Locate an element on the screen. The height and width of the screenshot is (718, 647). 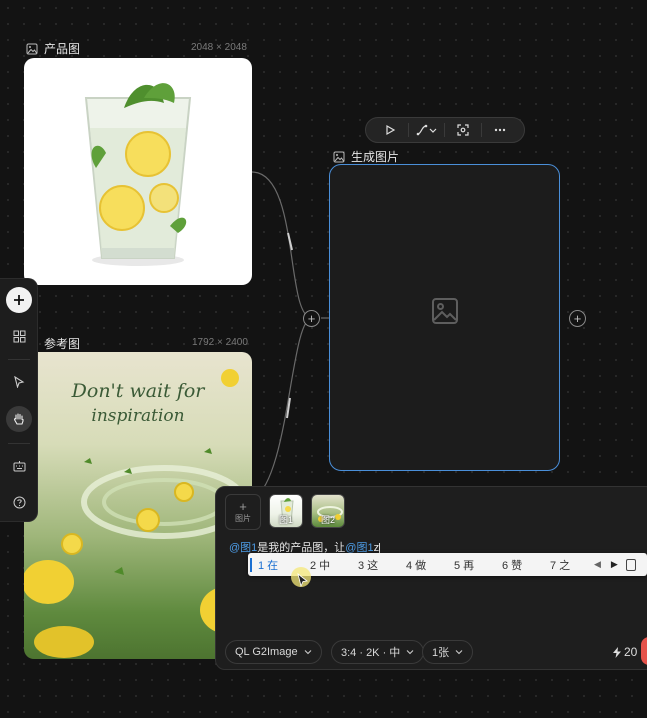
count-label: 1张 is located at coordinates (441, 653).